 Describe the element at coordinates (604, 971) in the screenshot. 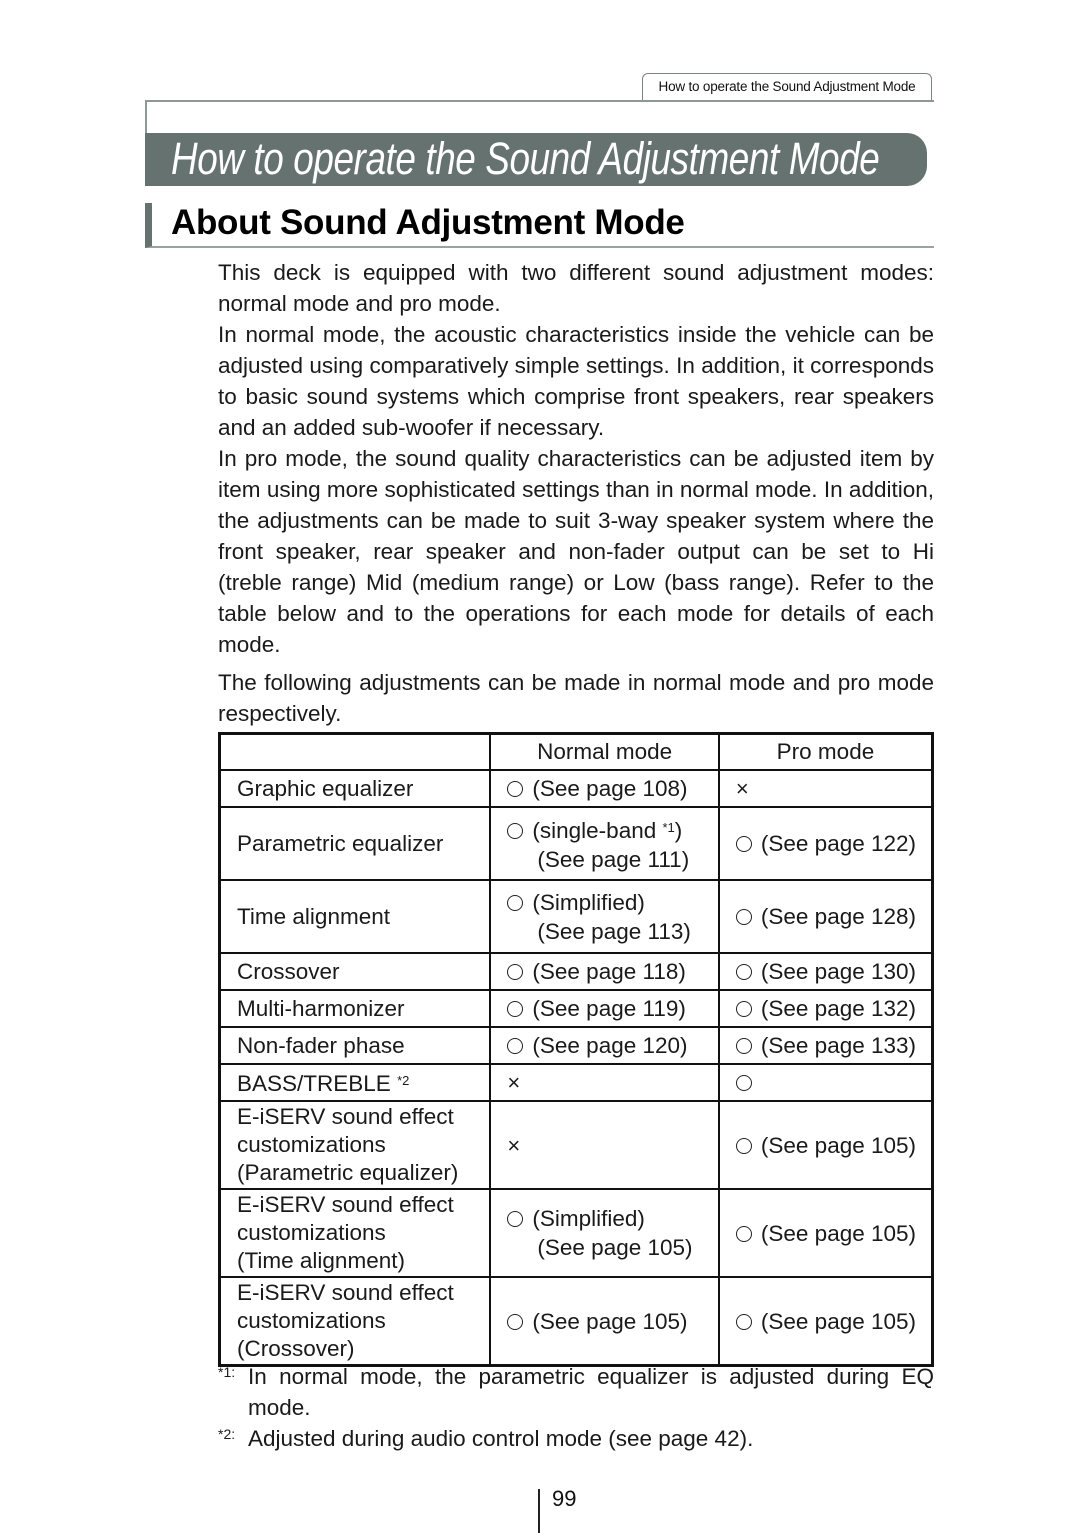

I see `normal-mode-cell: (See page 118)` at that location.